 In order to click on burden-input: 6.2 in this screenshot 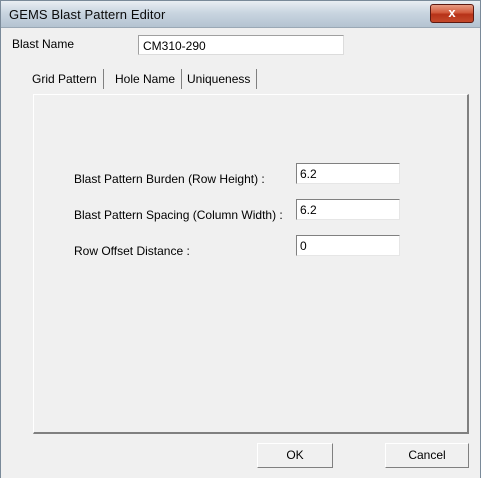, I will do `click(348, 173)`.